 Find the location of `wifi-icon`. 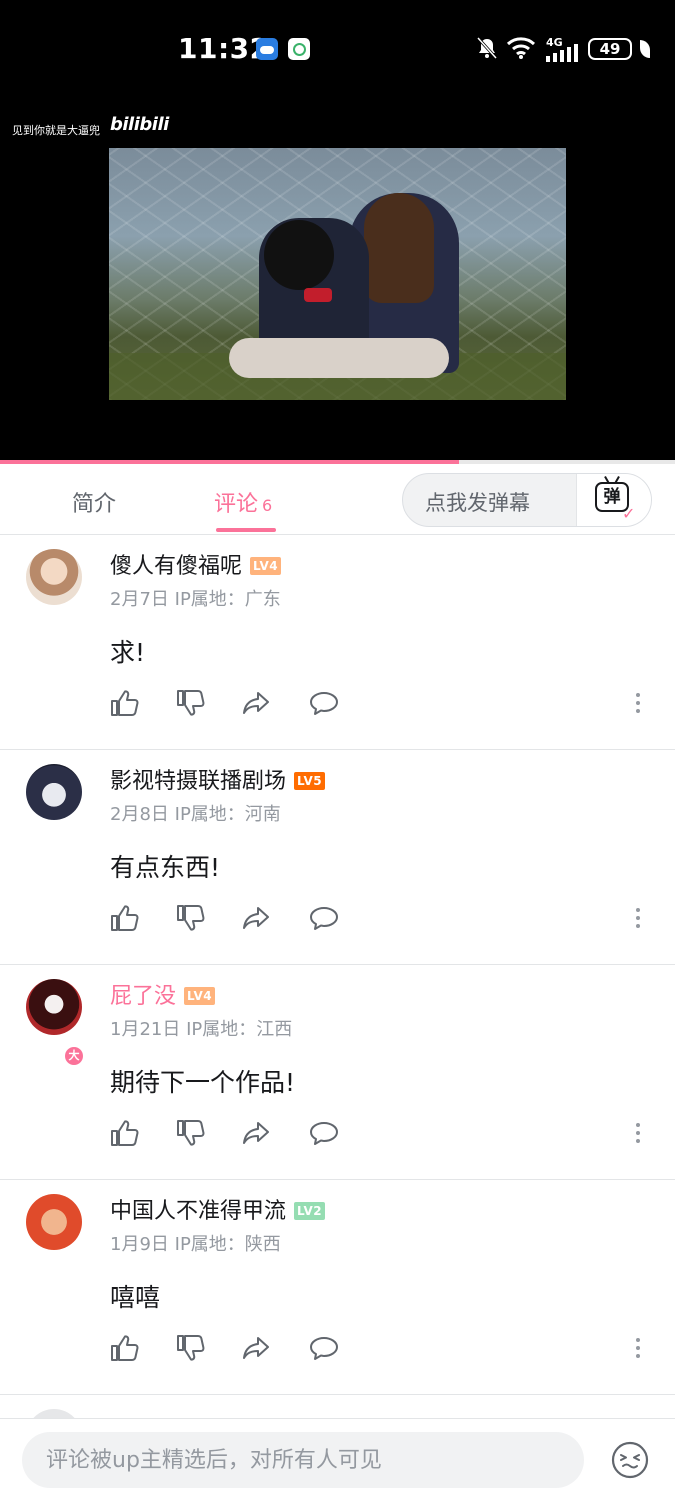

wifi-icon is located at coordinates (521, 48).